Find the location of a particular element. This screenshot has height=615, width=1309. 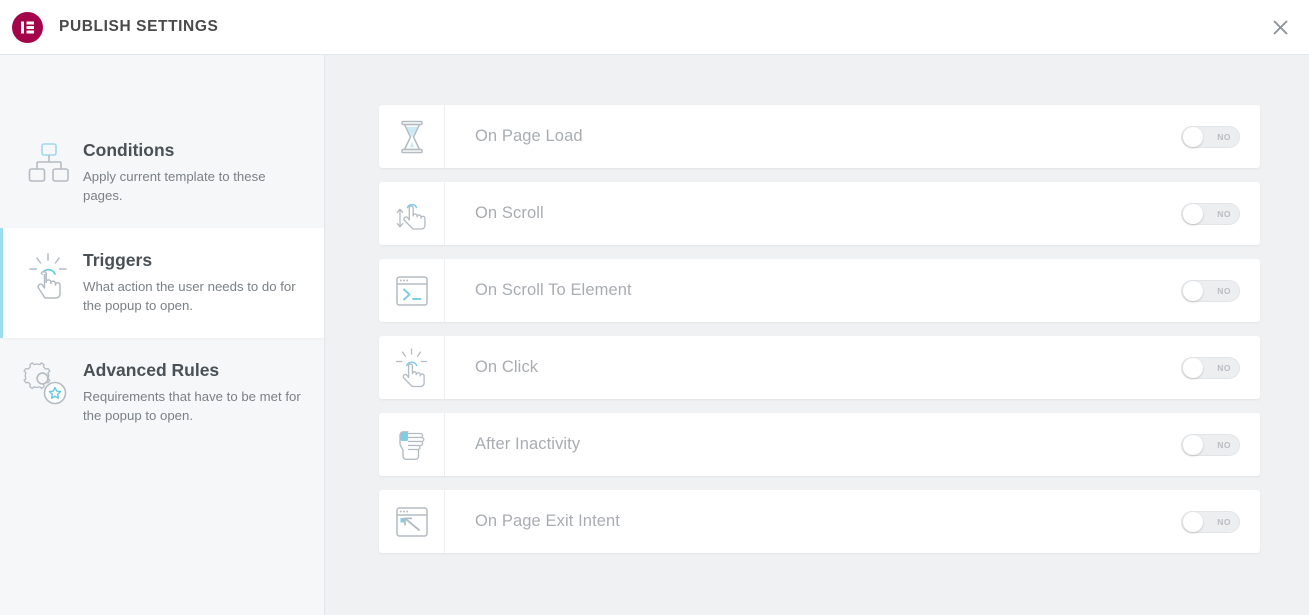

sidebar-item-description: Apply current template to these pages. is located at coordinates (174, 186).